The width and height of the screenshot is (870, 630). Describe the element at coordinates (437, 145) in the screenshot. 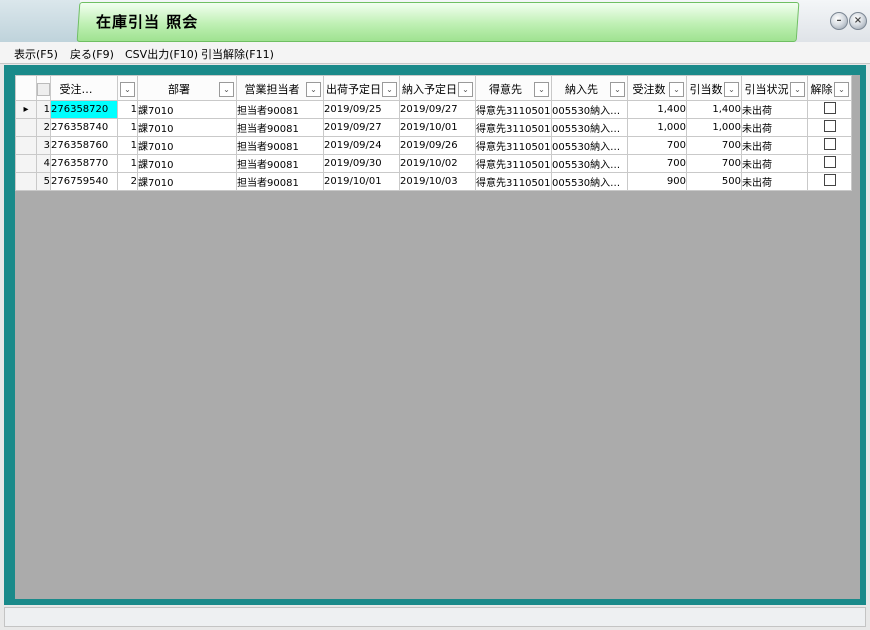

I see `cell-delivery-date: 2019/09/26` at that location.